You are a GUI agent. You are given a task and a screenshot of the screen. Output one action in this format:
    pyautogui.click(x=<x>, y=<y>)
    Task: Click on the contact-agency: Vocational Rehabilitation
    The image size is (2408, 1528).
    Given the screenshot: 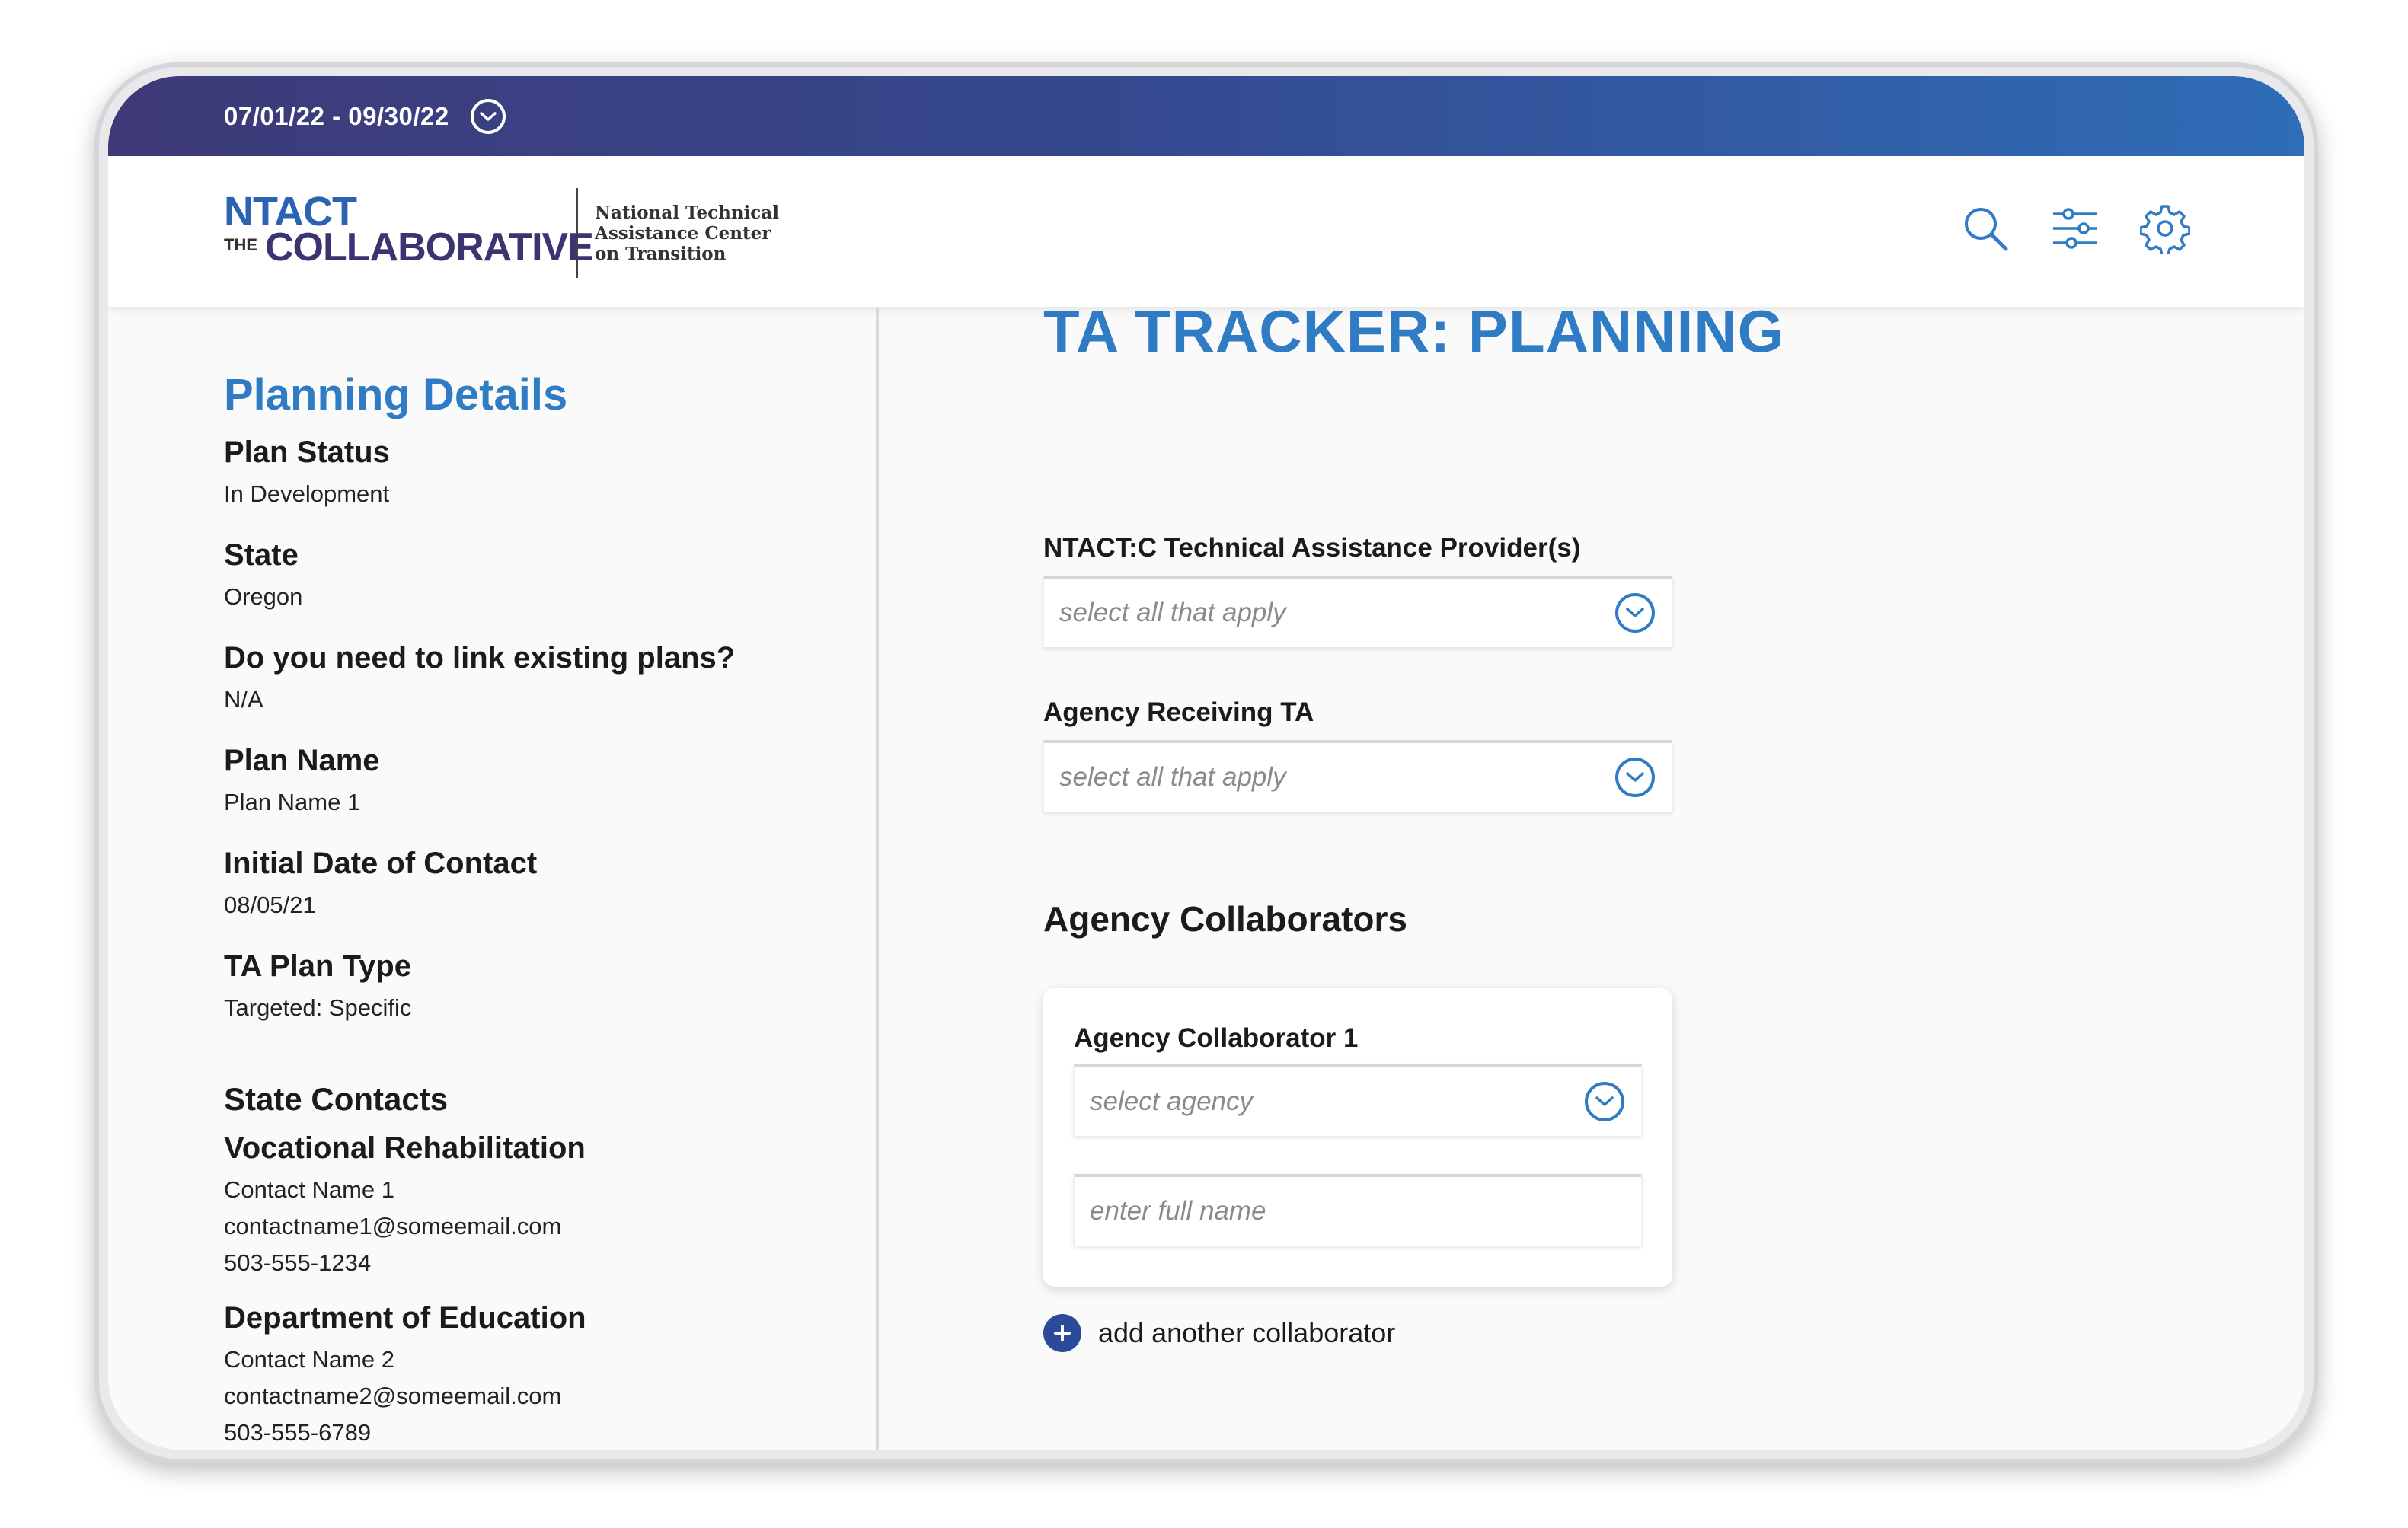 What is the action you would take?
    pyautogui.click(x=405, y=1148)
    